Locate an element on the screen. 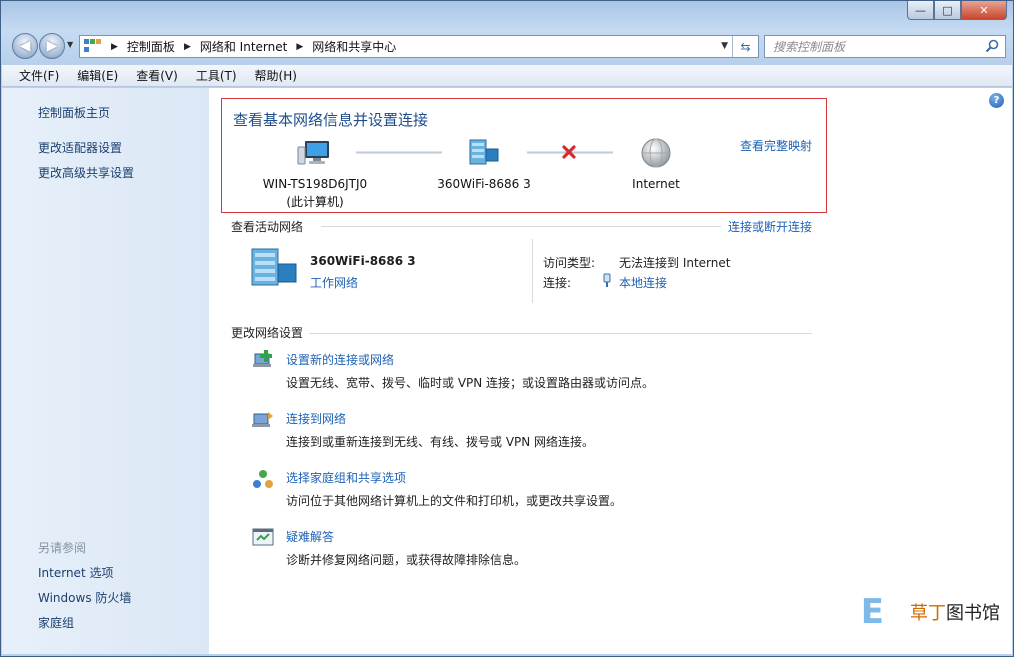  task-description: 诊断并修复网络问题，或获得故障排除信息。 is located at coordinates (406, 560).